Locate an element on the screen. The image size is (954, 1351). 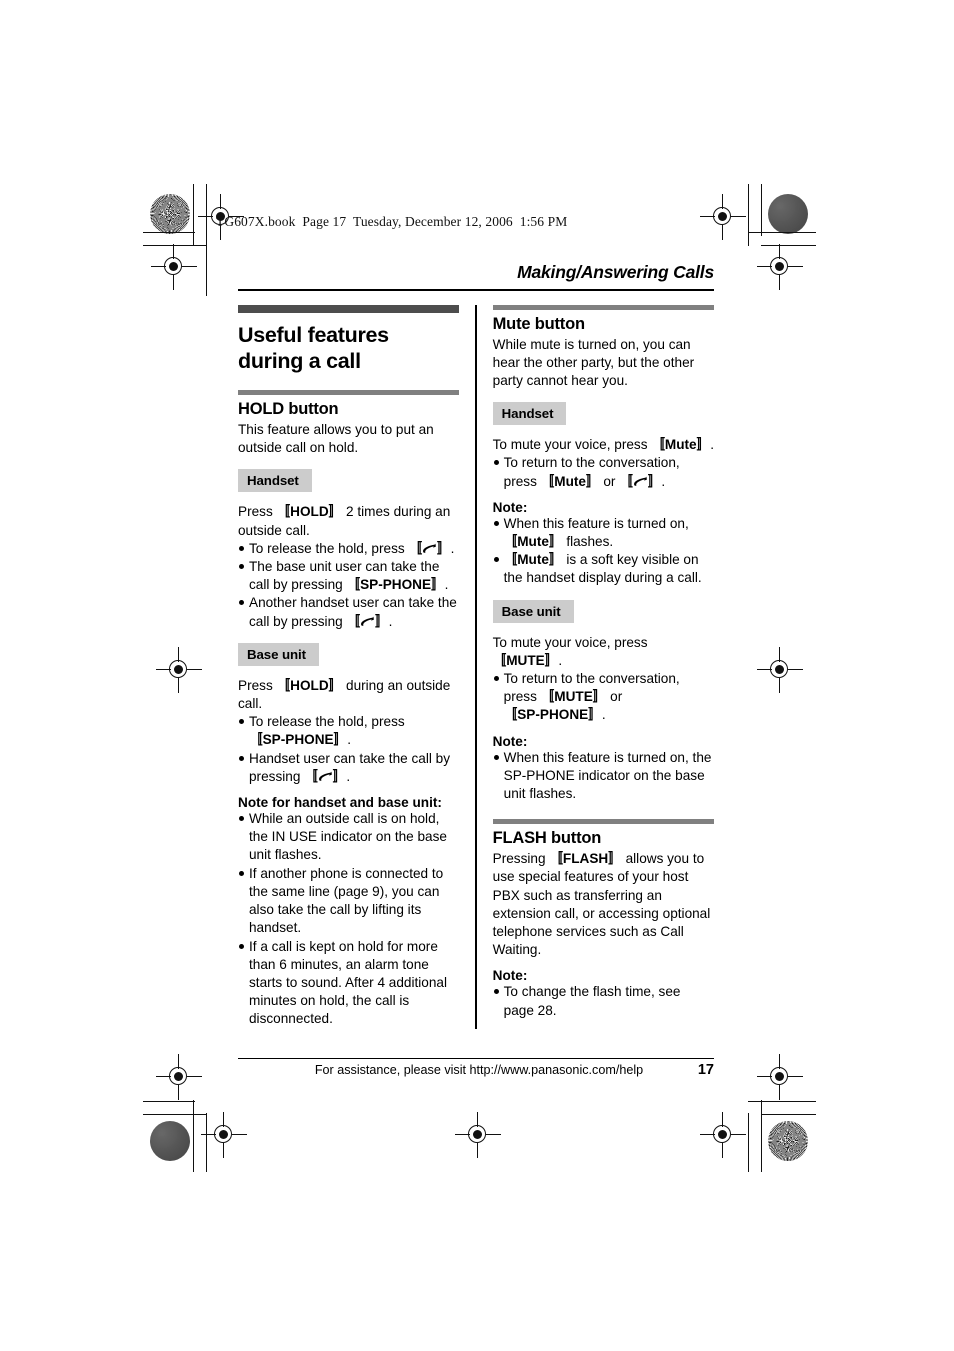
halftone-target-bottom-left is located at coordinates (170, 1141).